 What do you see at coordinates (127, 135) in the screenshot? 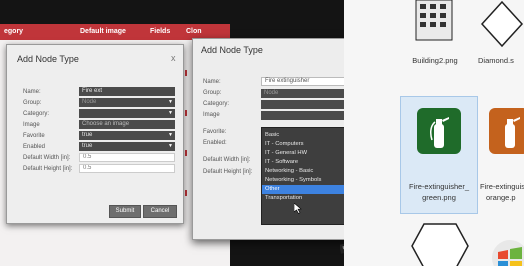
I see `favorite-select: true ▼` at bounding box center [127, 135].